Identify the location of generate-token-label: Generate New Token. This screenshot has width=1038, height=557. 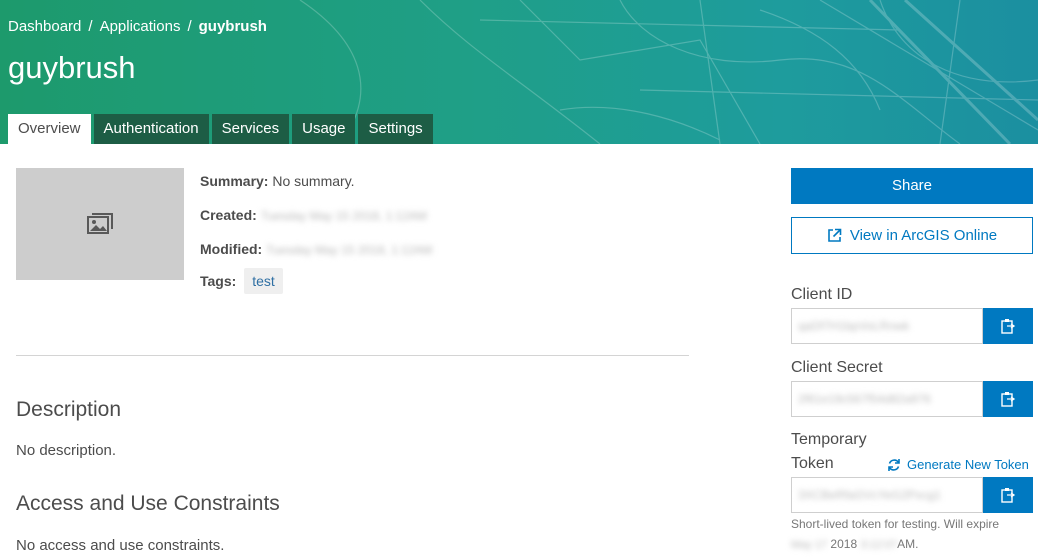
(968, 464).